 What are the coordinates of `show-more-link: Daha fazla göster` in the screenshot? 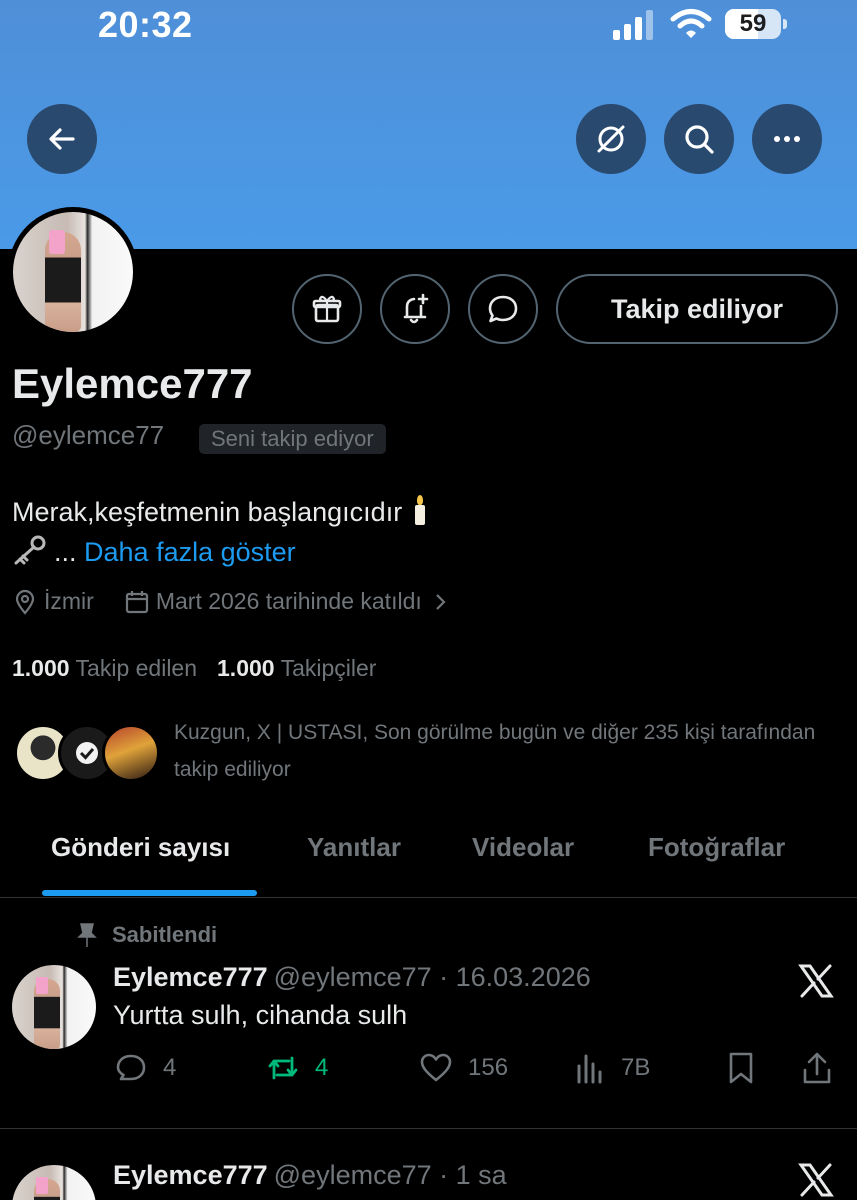 It's located at (190, 552).